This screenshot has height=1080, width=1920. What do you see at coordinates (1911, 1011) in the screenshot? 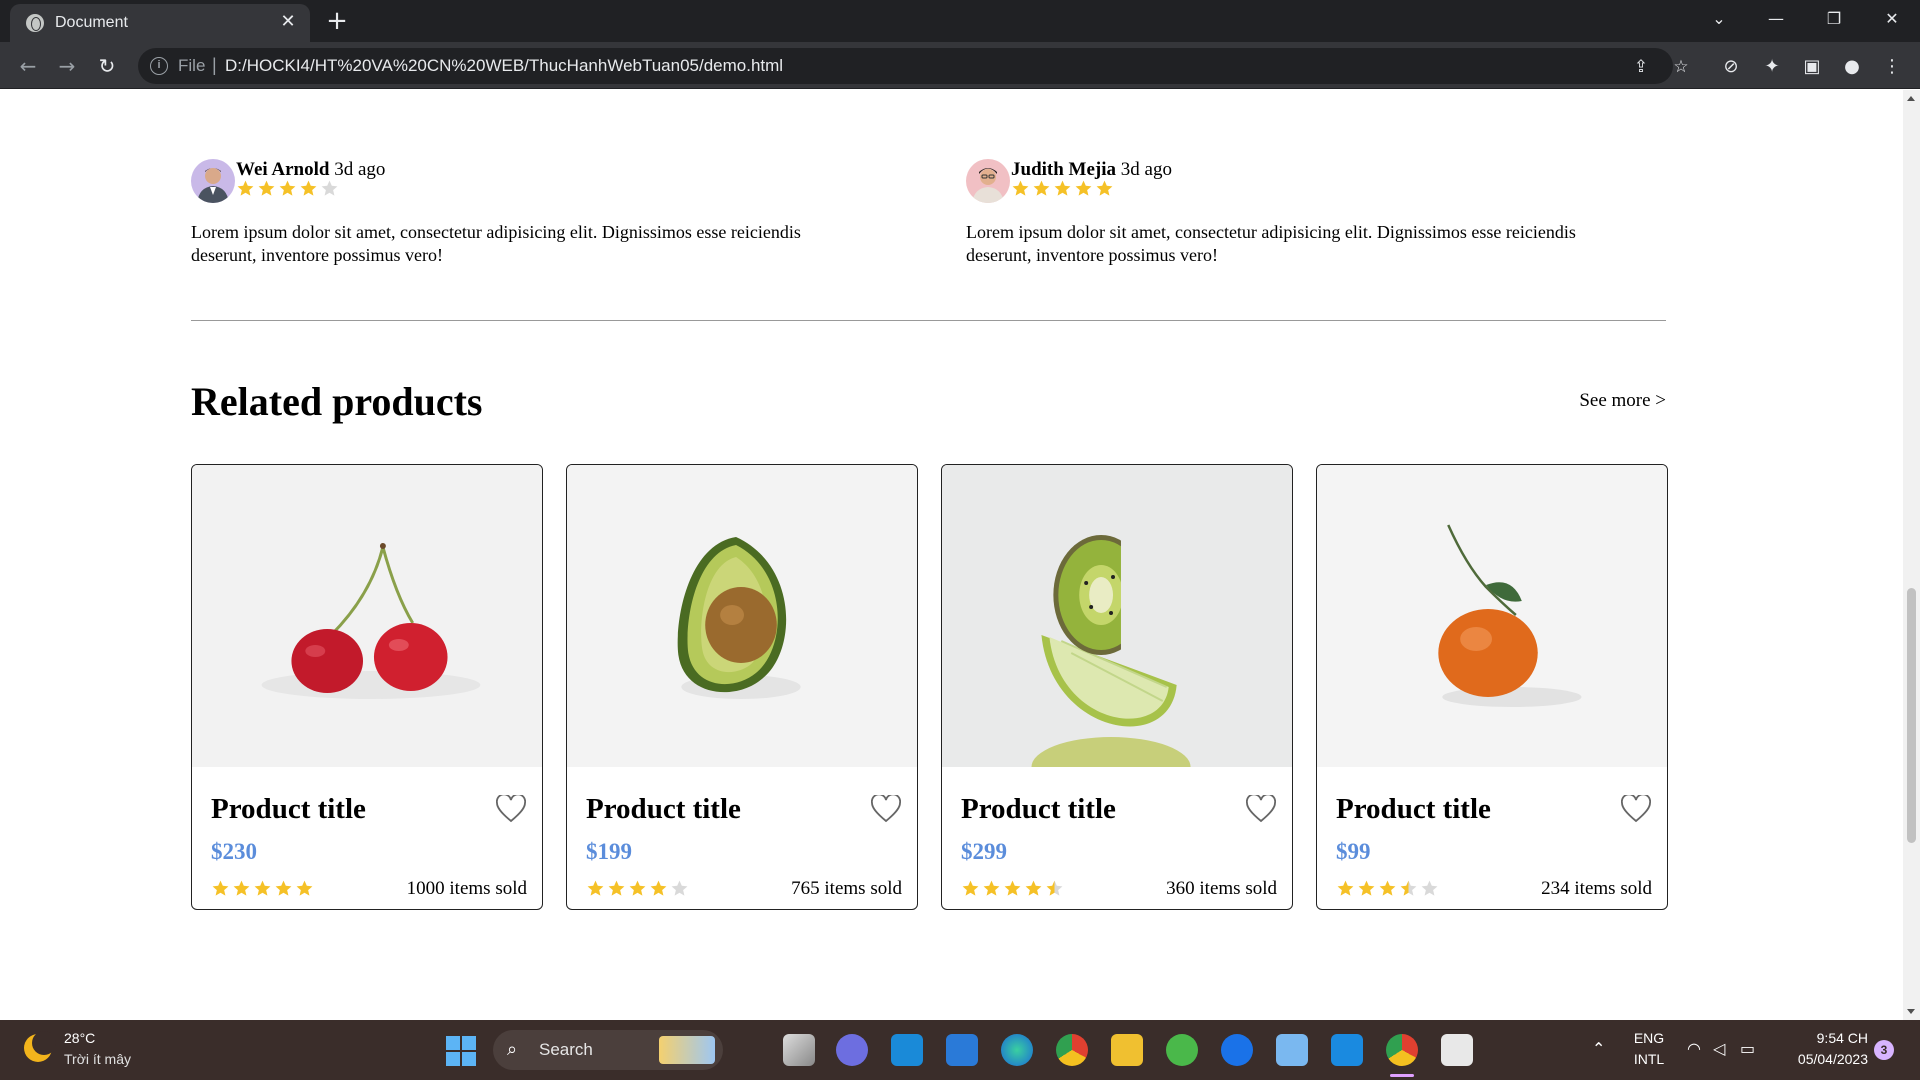
I see `scroll-down-arrow-icon` at bounding box center [1911, 1011].